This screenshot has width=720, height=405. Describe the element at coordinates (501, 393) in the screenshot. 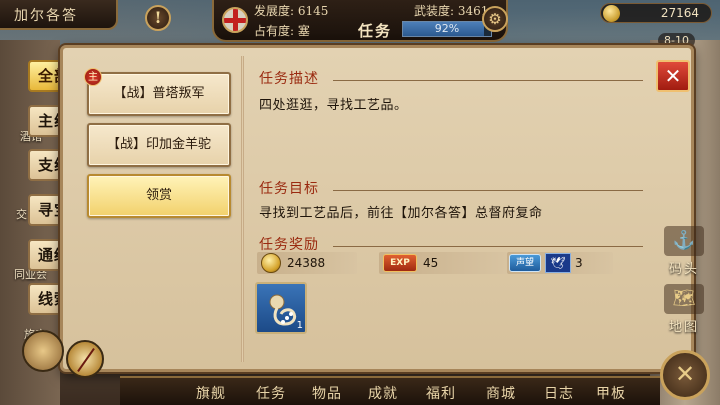

I see `nav-mall: 商城` at that location.